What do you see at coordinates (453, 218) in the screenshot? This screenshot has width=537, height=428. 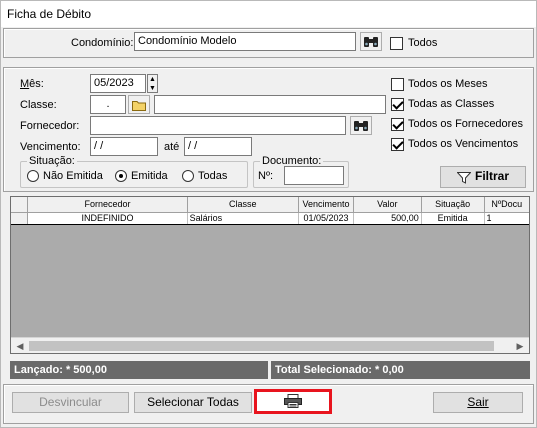 I see `cell-situacao: Emitida` at bounding box center [453, 218].